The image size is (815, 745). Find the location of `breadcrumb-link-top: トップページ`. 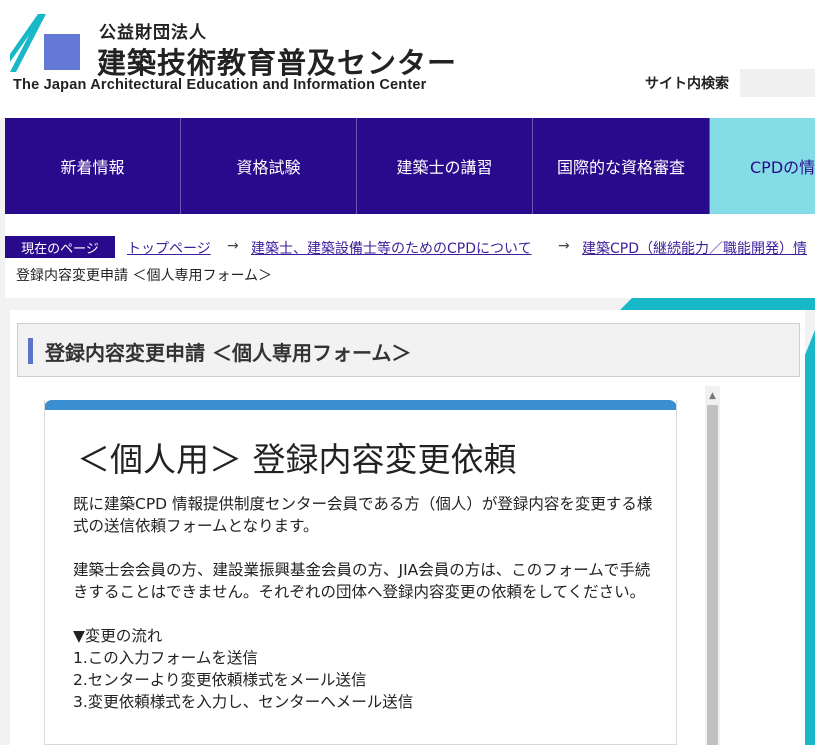

breadcrumb-link-top: トップページ is located at coordinates (169, 248).